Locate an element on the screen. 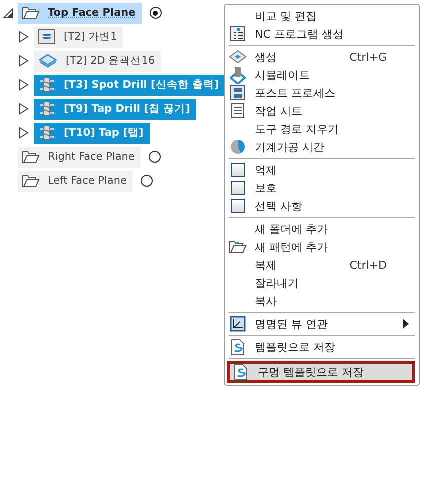 The height and width of the screenshot is (478, 425). menu-item: 복사 is located at coordinates (321, 301).